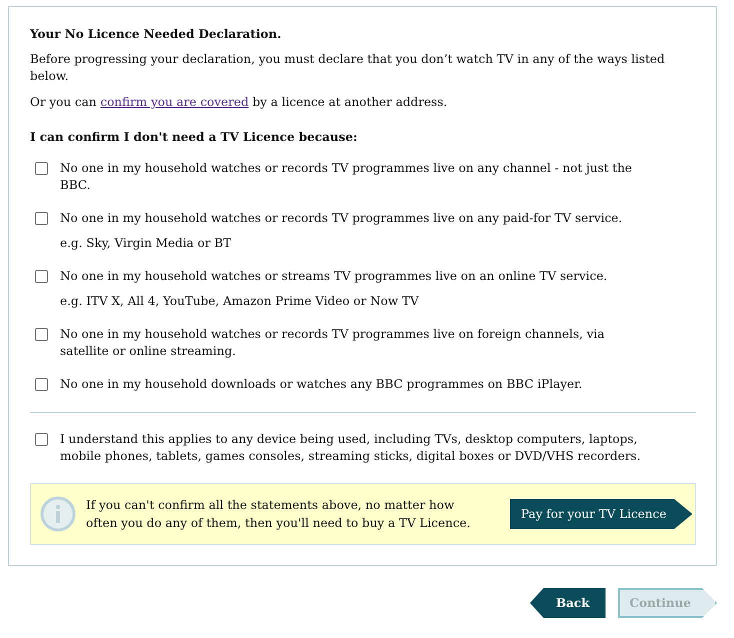 This screenshot has width=734, height=638. What do you see at coordinates (240, 301) in the screenshot?
I see `hint-text: e.g. ITV X, All 4, YouTube, Amazon Prime Video or Now TV` at bounding box center [240, 301].